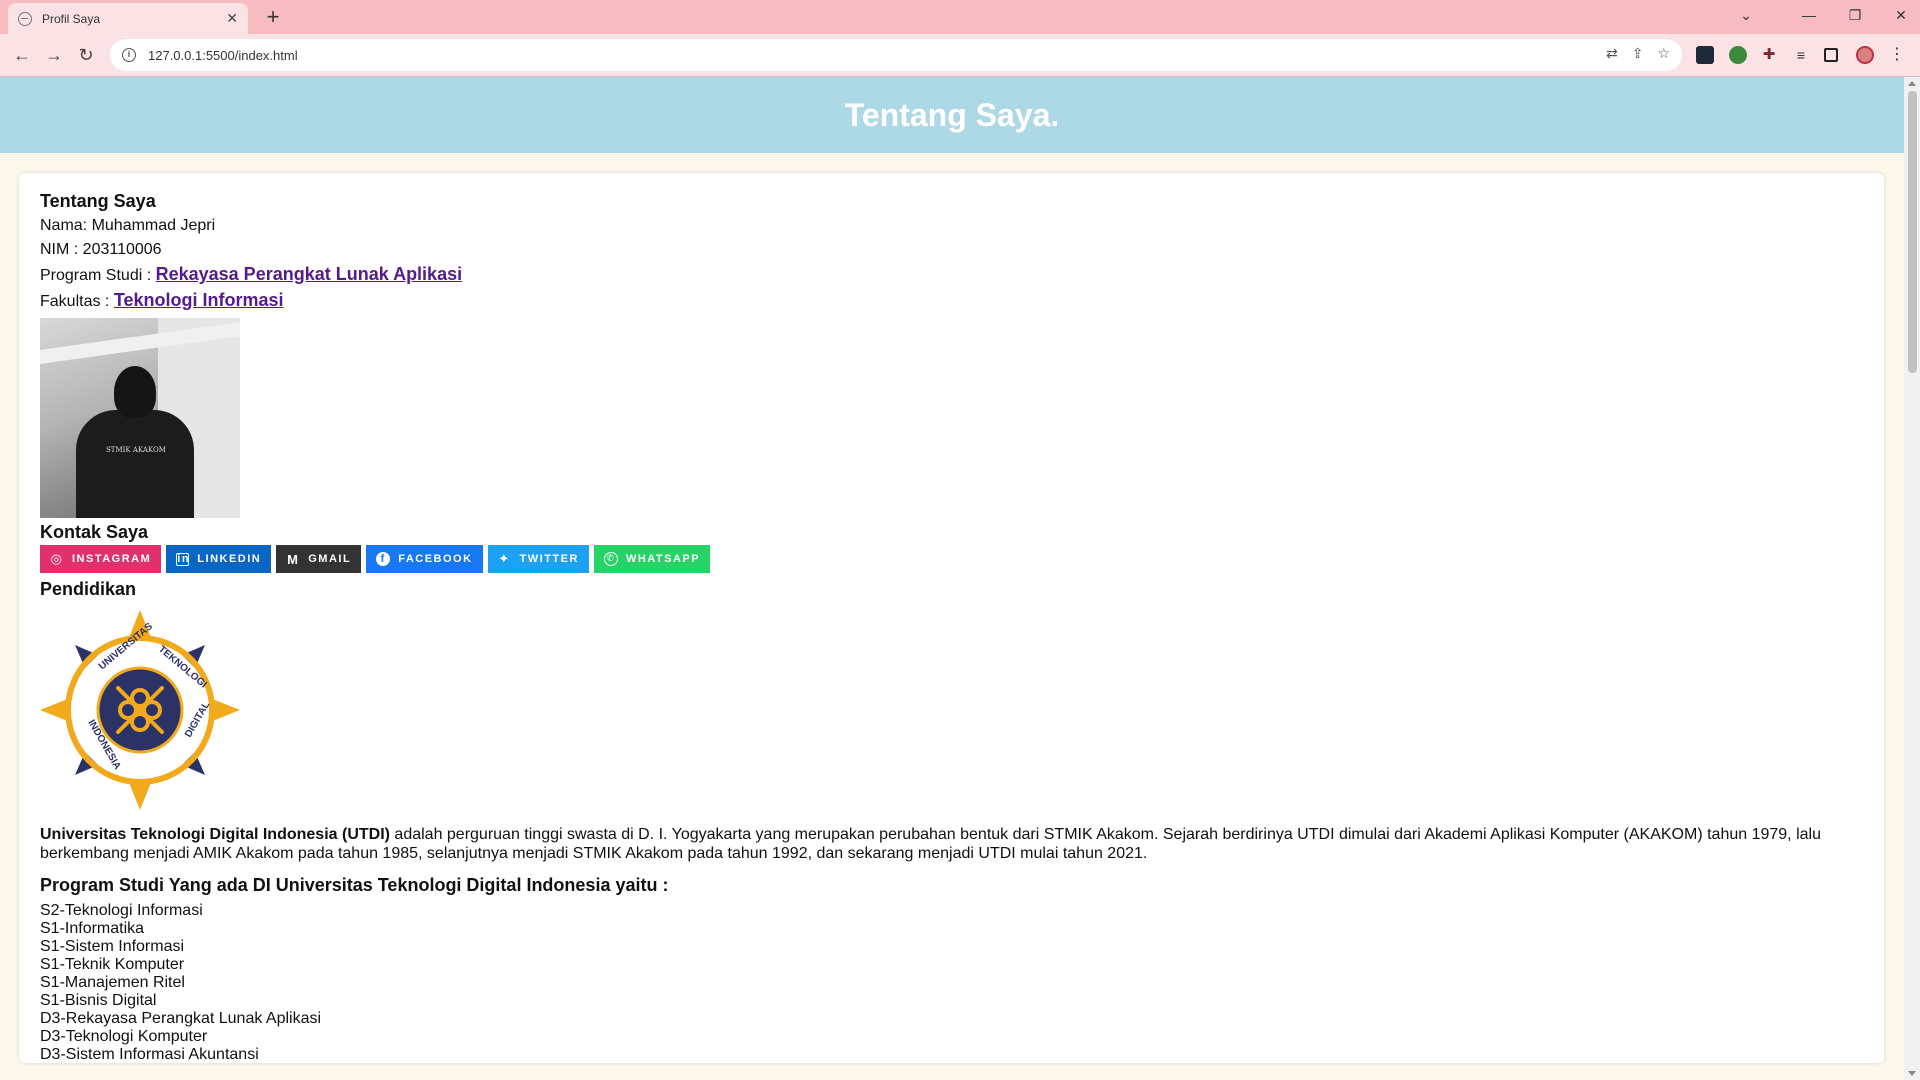 The height and width of the screenshot is (1080, 1920). I want to click on new-tab-button: +, so click(273, 17).